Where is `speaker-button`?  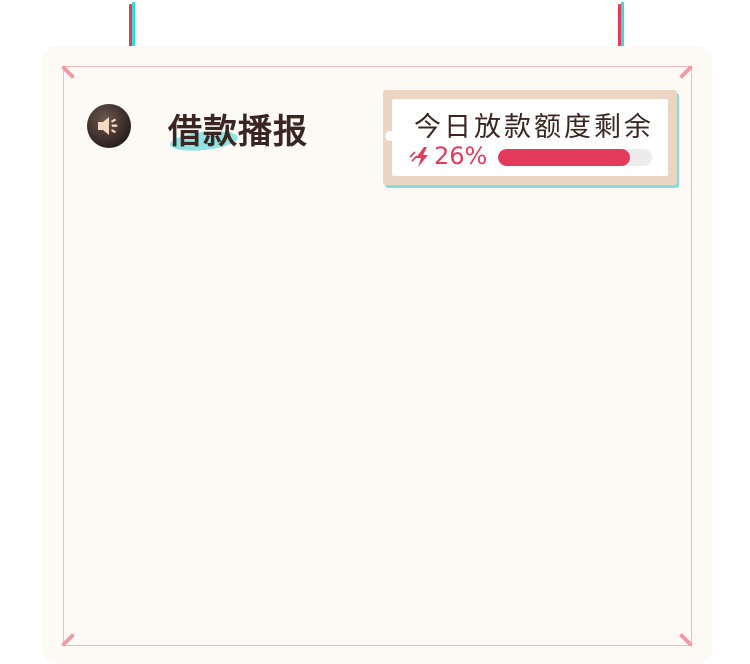 speaker-button is located at coordinates (109, 126).